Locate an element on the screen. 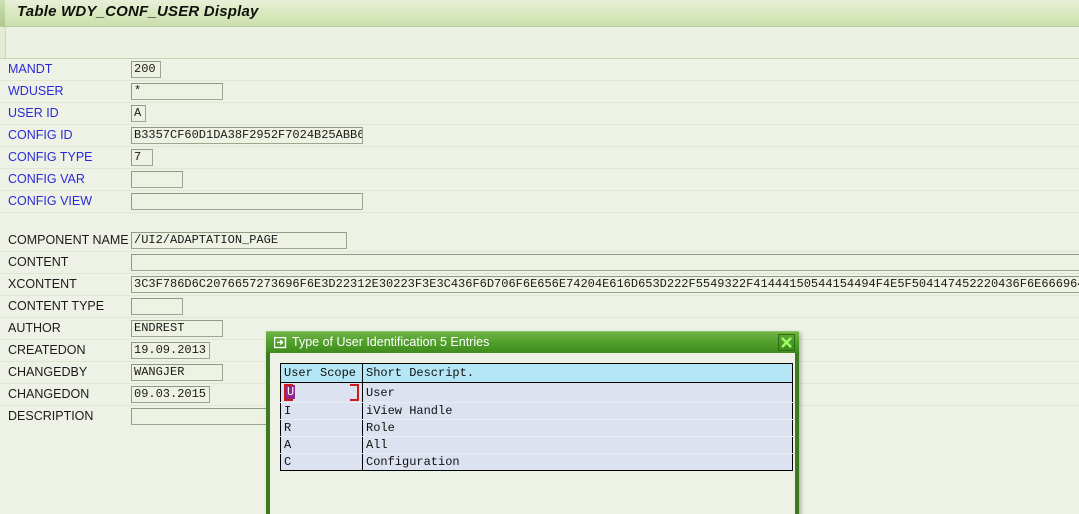 This screenshot has height=514, width=1079. page-title: Table WDY_CONF_USER Display is located at coordinates (138, 11).